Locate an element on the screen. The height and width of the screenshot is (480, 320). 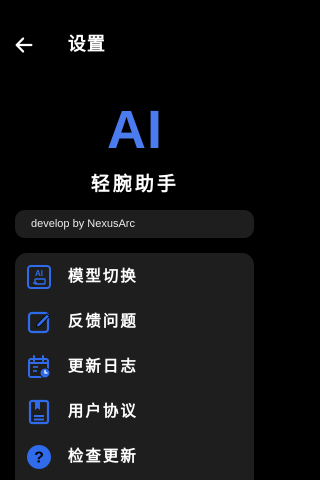
arrow-left-icon is located at coordinates (24, 45).